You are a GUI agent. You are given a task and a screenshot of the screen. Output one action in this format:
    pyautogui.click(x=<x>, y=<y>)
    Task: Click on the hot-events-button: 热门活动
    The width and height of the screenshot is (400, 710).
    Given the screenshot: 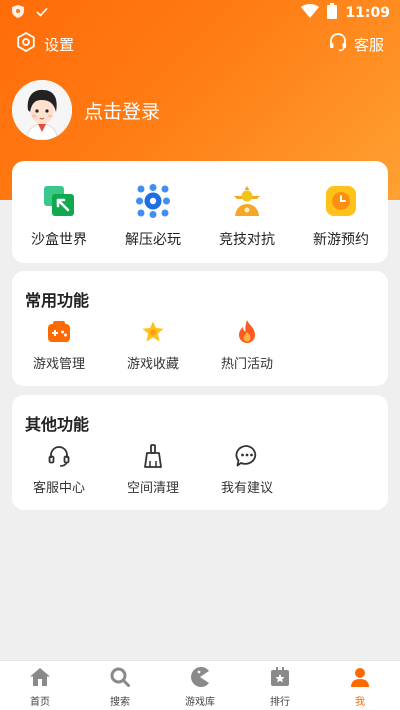 What is the action you would take?
    pyautogui.click(x=247, y=345)
    